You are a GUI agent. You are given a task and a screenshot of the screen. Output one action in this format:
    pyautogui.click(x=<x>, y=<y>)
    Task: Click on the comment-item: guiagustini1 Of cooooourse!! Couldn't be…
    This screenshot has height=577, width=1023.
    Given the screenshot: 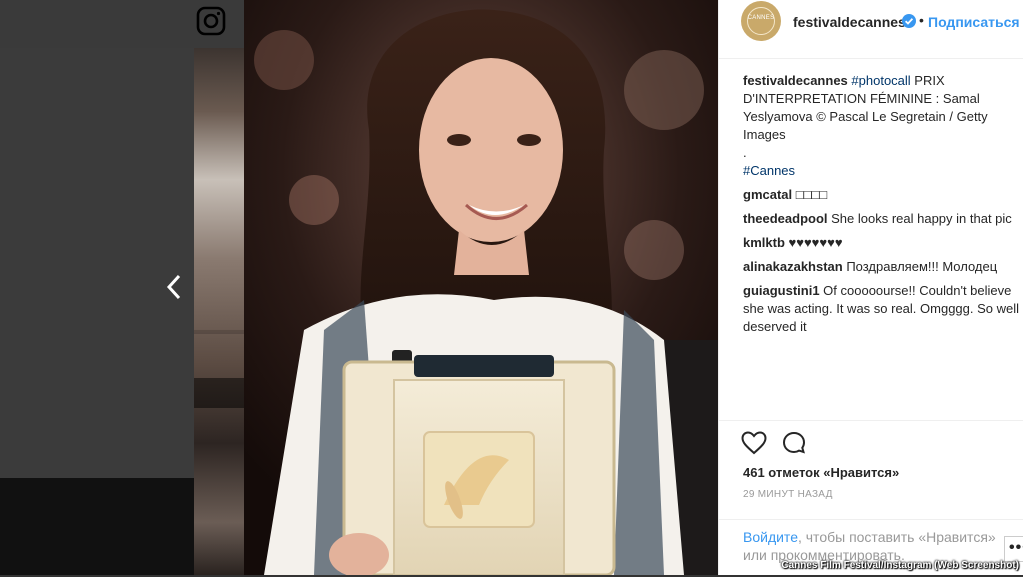 What is the action you would take?
    pyautogui.click(x=883, y=309)
    